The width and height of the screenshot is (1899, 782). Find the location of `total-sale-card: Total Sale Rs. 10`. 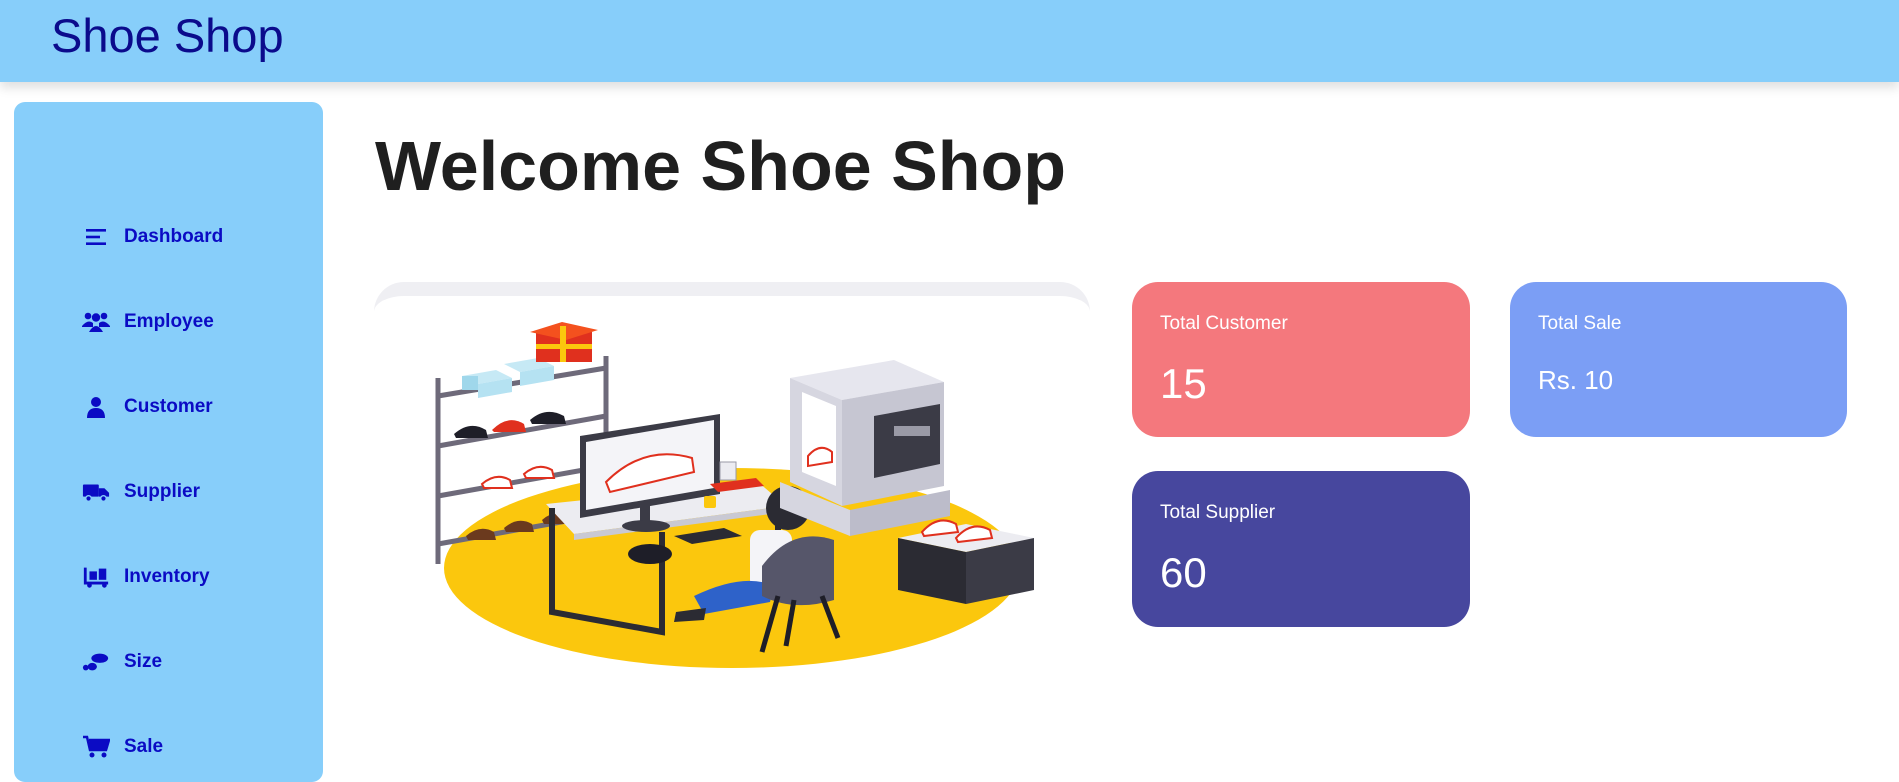

total-sale-card: Total Sale Rs. 10 is located at coordinates (1678, 359).